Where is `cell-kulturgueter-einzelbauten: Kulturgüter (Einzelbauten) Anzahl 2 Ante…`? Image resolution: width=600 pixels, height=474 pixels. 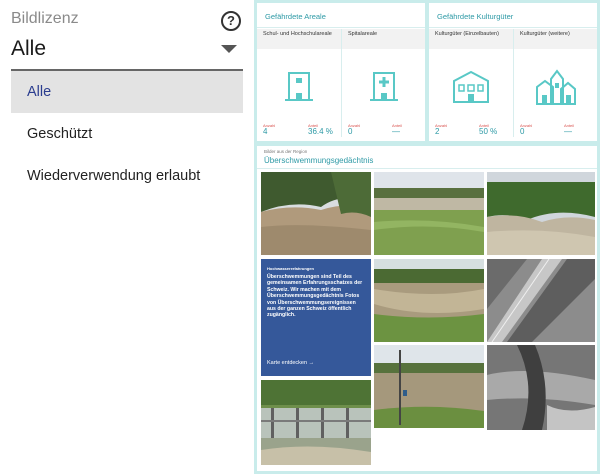
cell-kulturgueter-einzelbauten: Kulturgüter (Einzelbauten) Anzahl 2 Ante… is located at coordinates (471, 85).